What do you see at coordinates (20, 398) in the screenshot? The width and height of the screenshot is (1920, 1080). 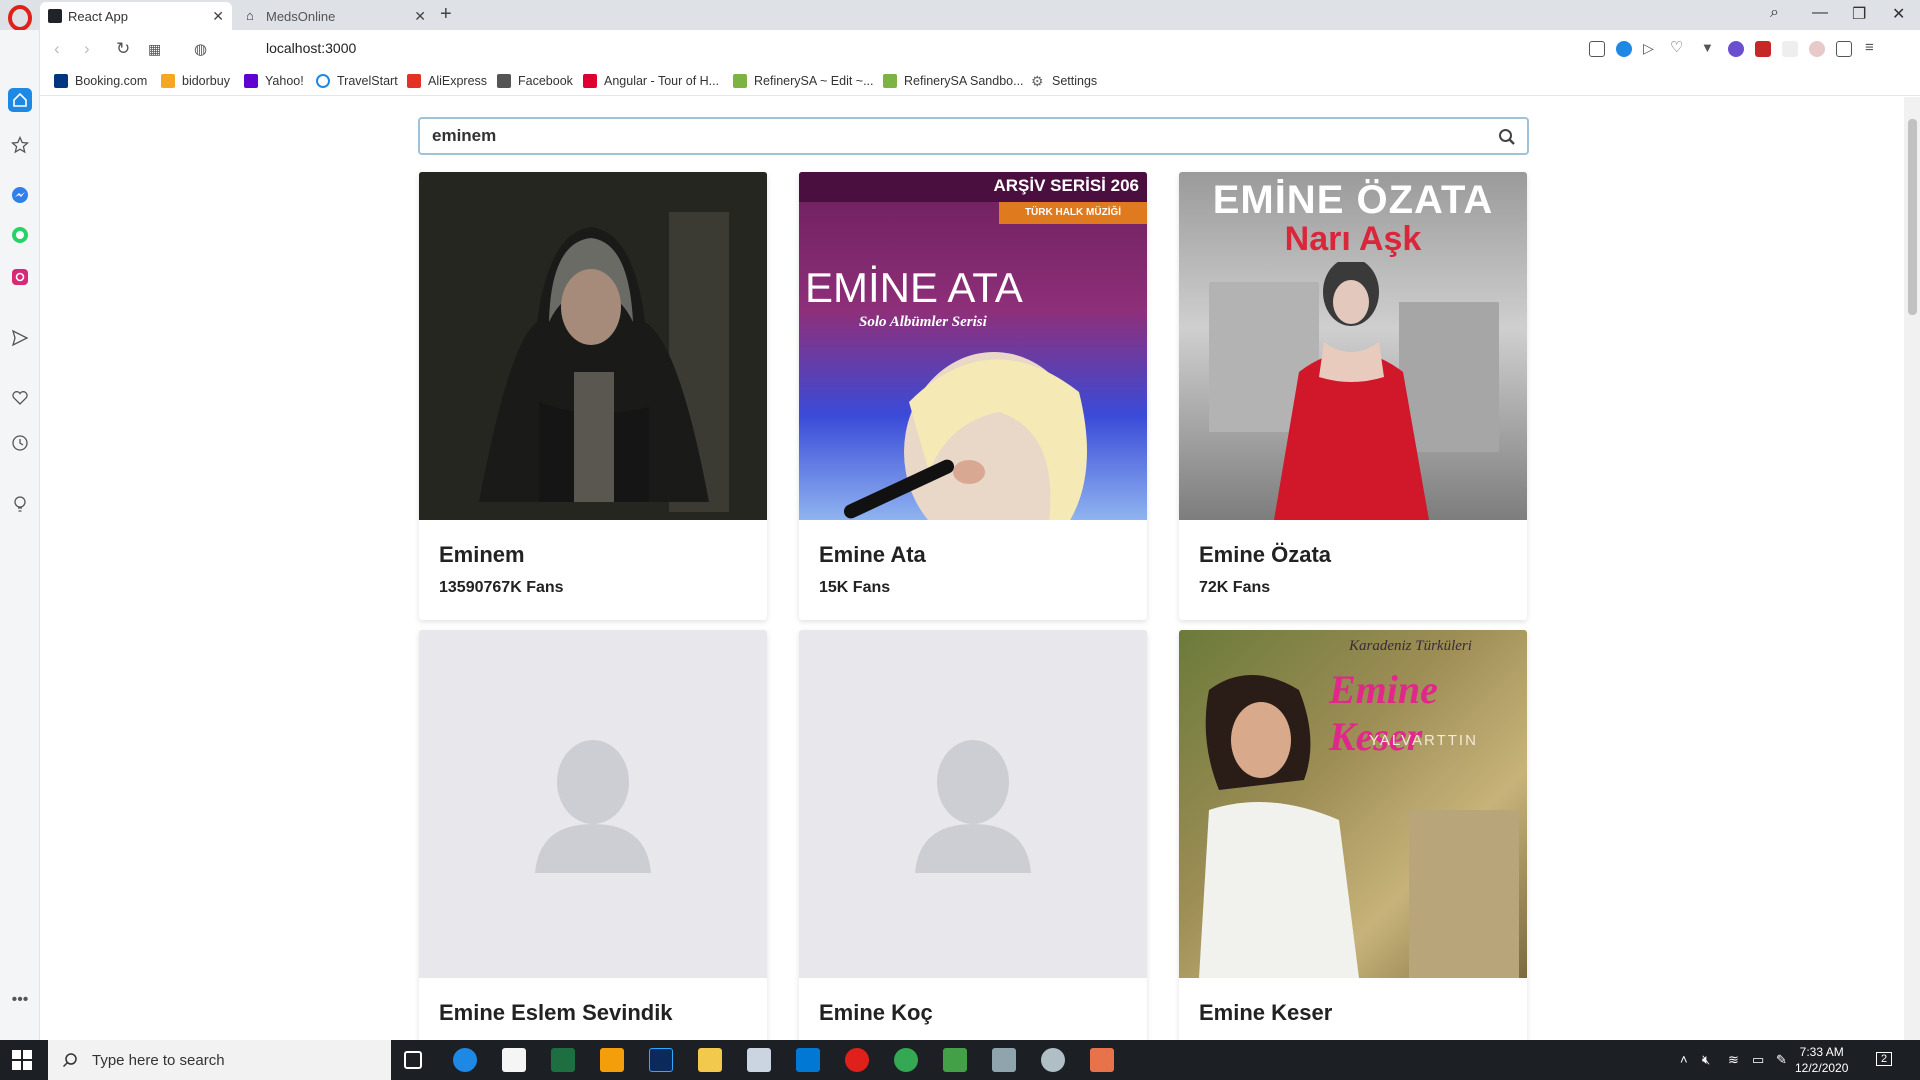 I see `heart-icon` at bounding box center [20, 398].